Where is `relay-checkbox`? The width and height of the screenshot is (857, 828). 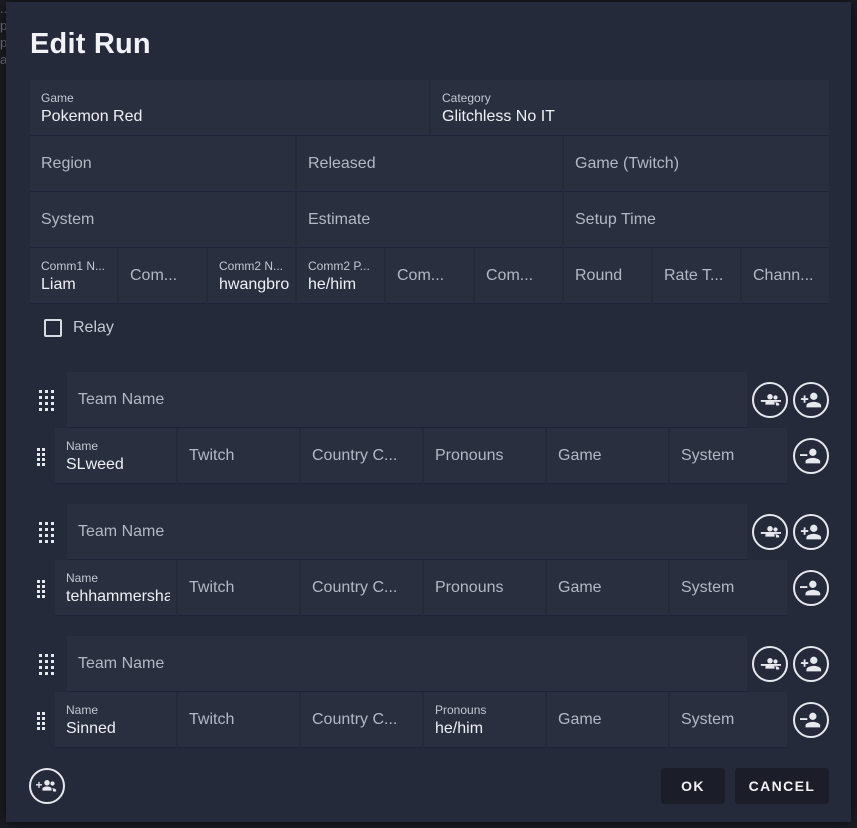 relay-checkbox is located at coordinates (53, 328).